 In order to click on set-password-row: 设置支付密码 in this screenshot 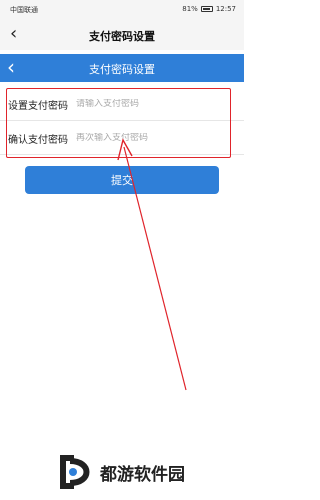, I will do `click(122, 104)`.